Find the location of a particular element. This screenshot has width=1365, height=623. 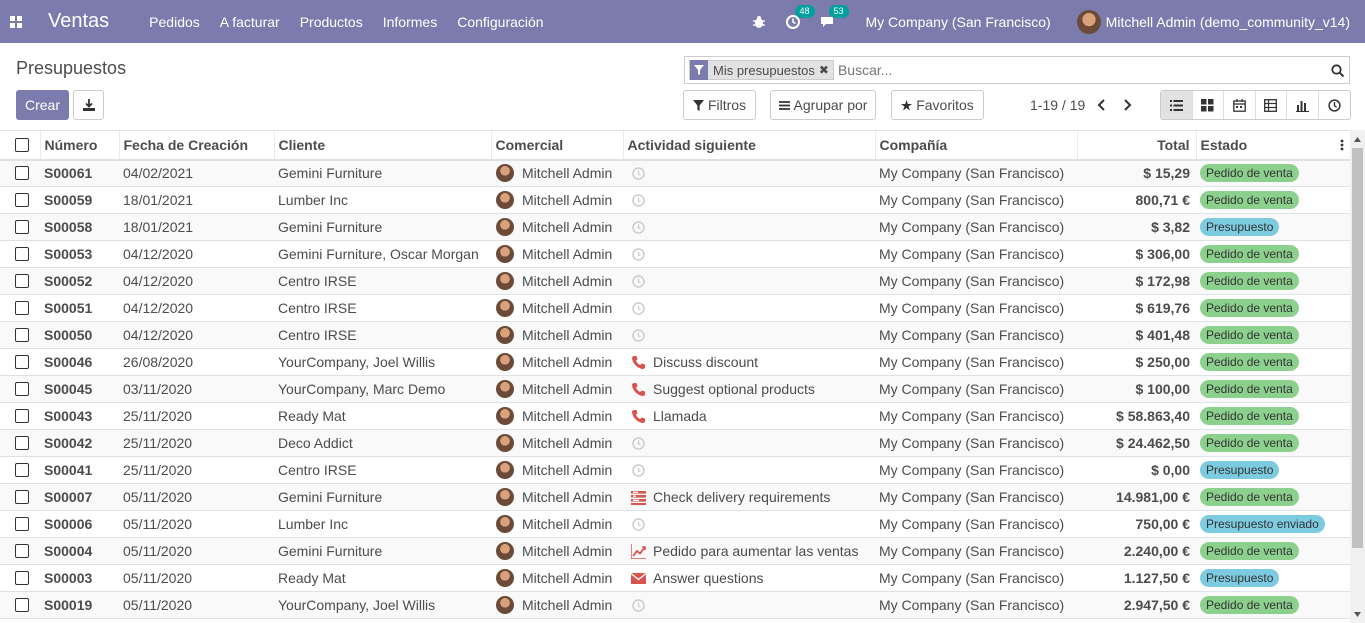

menu-pedidos: Pedidos is located at coordinates (174, 22).